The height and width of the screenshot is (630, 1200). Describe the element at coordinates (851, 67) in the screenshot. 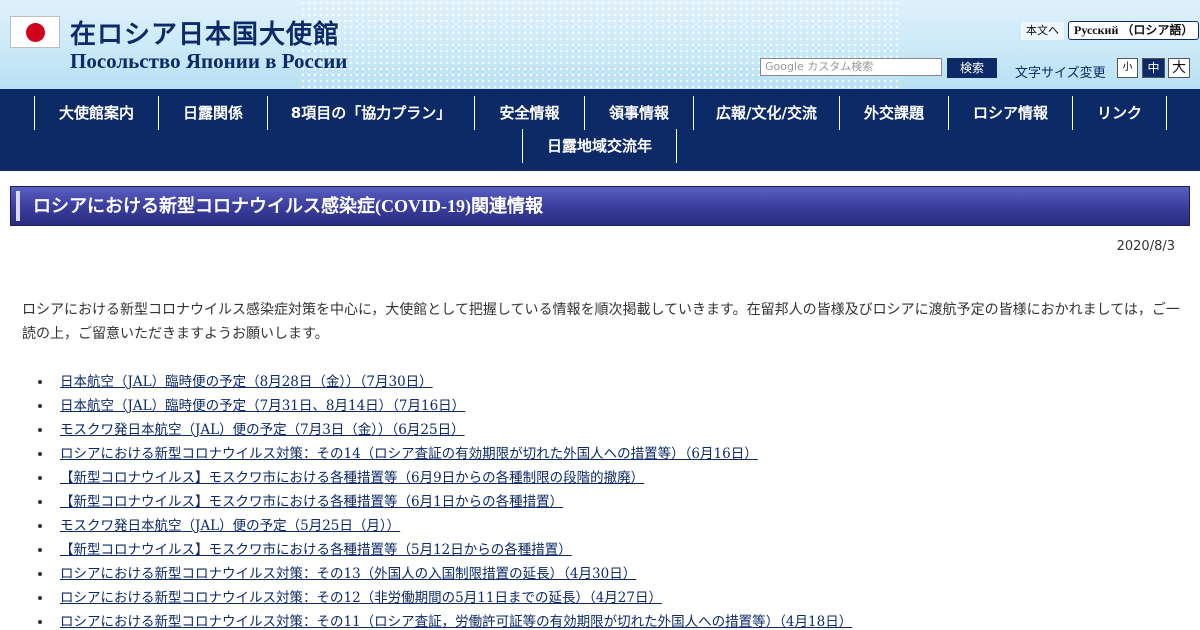

I see `search-input: Google カスタム検索` at that location.